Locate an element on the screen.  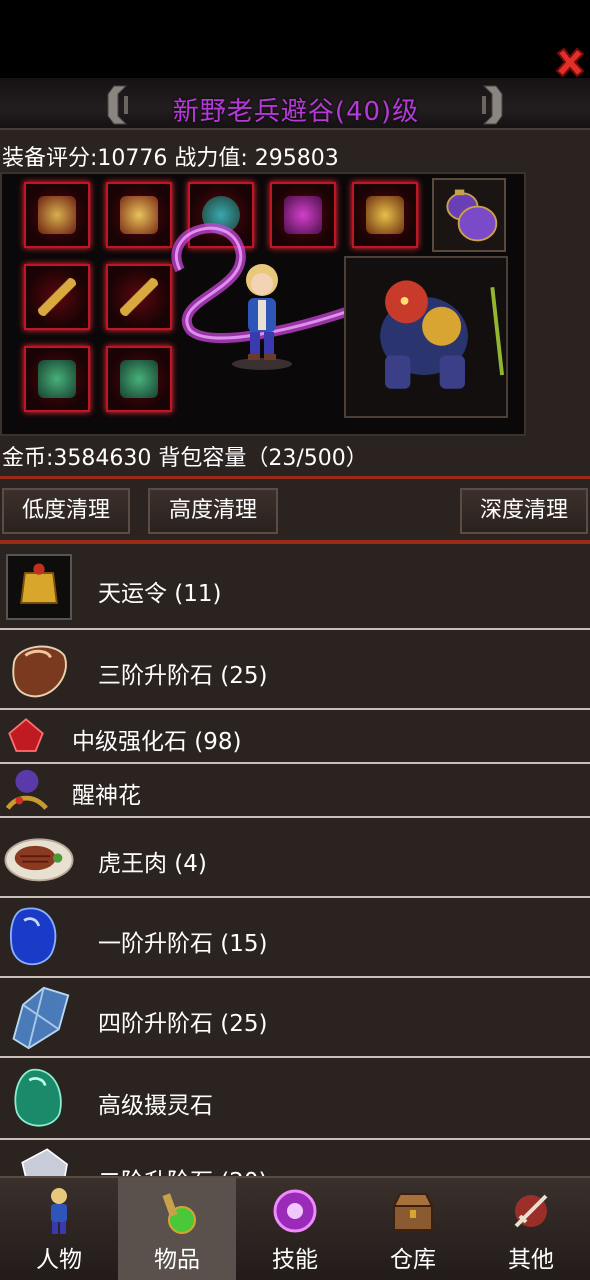
character-avatar is located at coordinates (262, 317).